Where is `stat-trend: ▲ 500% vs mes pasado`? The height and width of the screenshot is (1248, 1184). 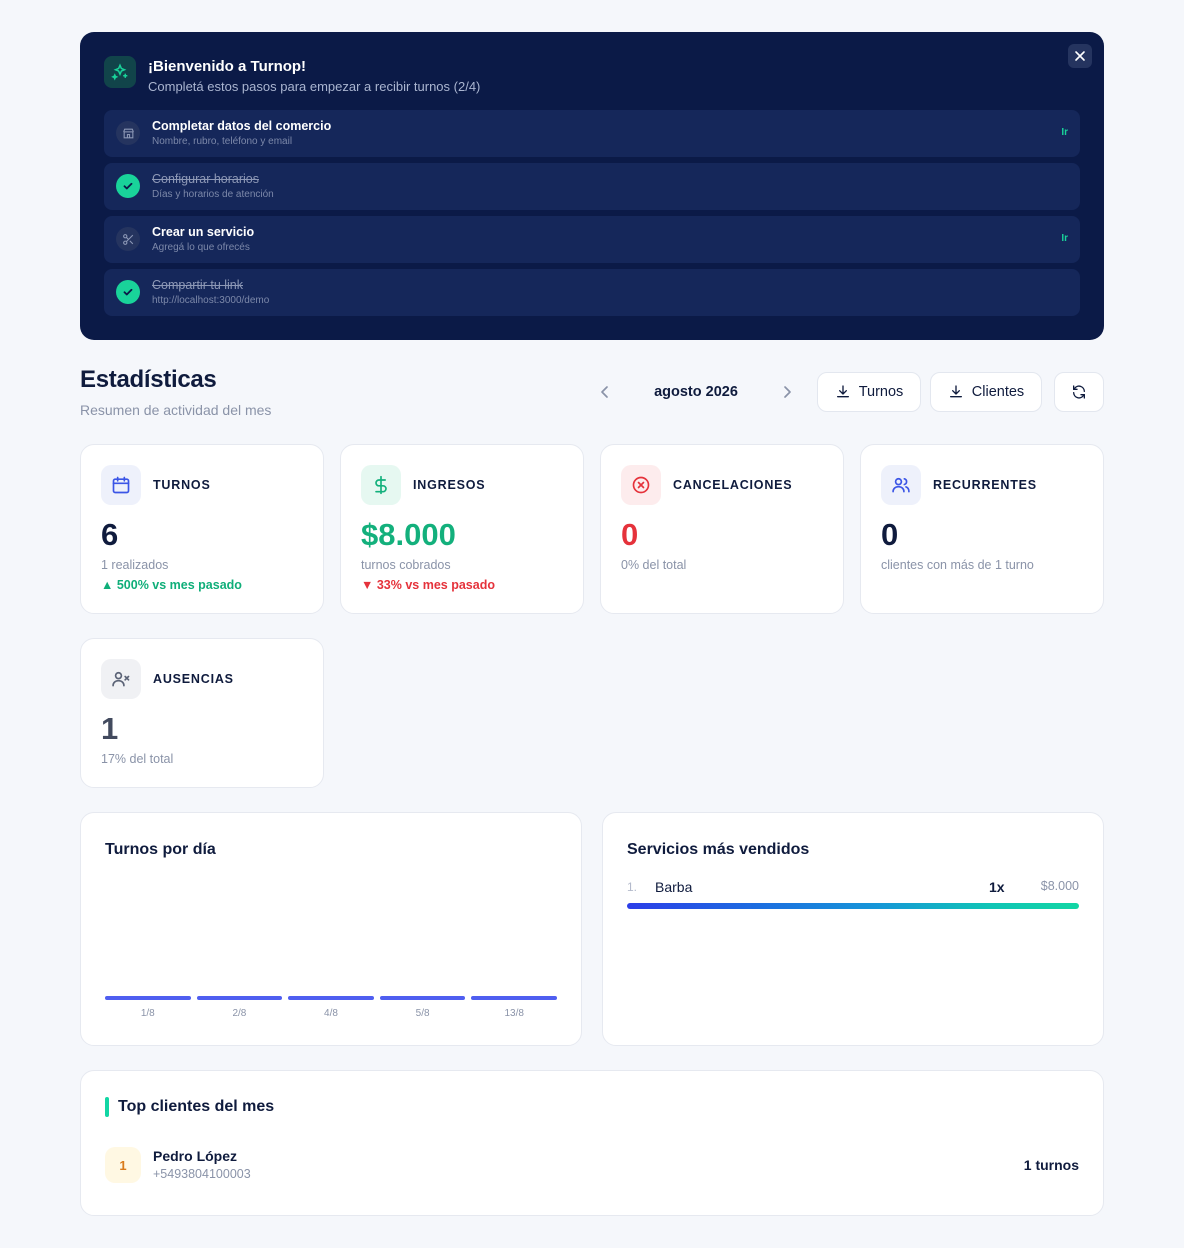
stat-trend: ▲ 500% vs mes pasado is located at coordinates (171, 585).